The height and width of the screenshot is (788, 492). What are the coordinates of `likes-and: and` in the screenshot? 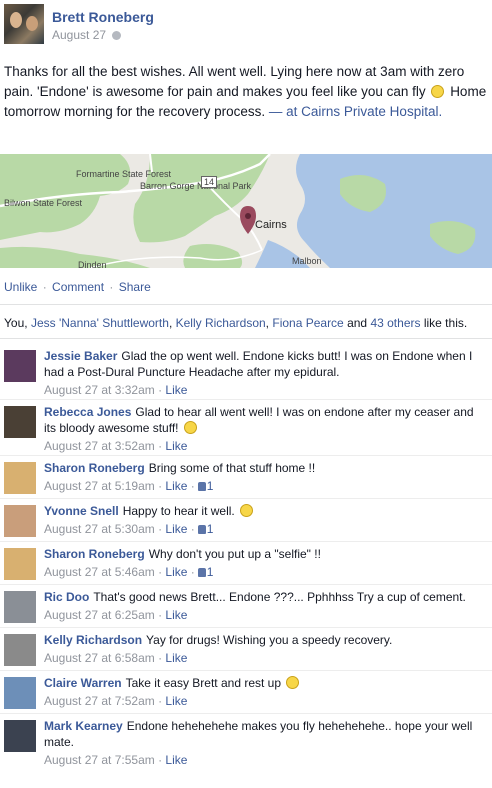 It's located at (357, 323).